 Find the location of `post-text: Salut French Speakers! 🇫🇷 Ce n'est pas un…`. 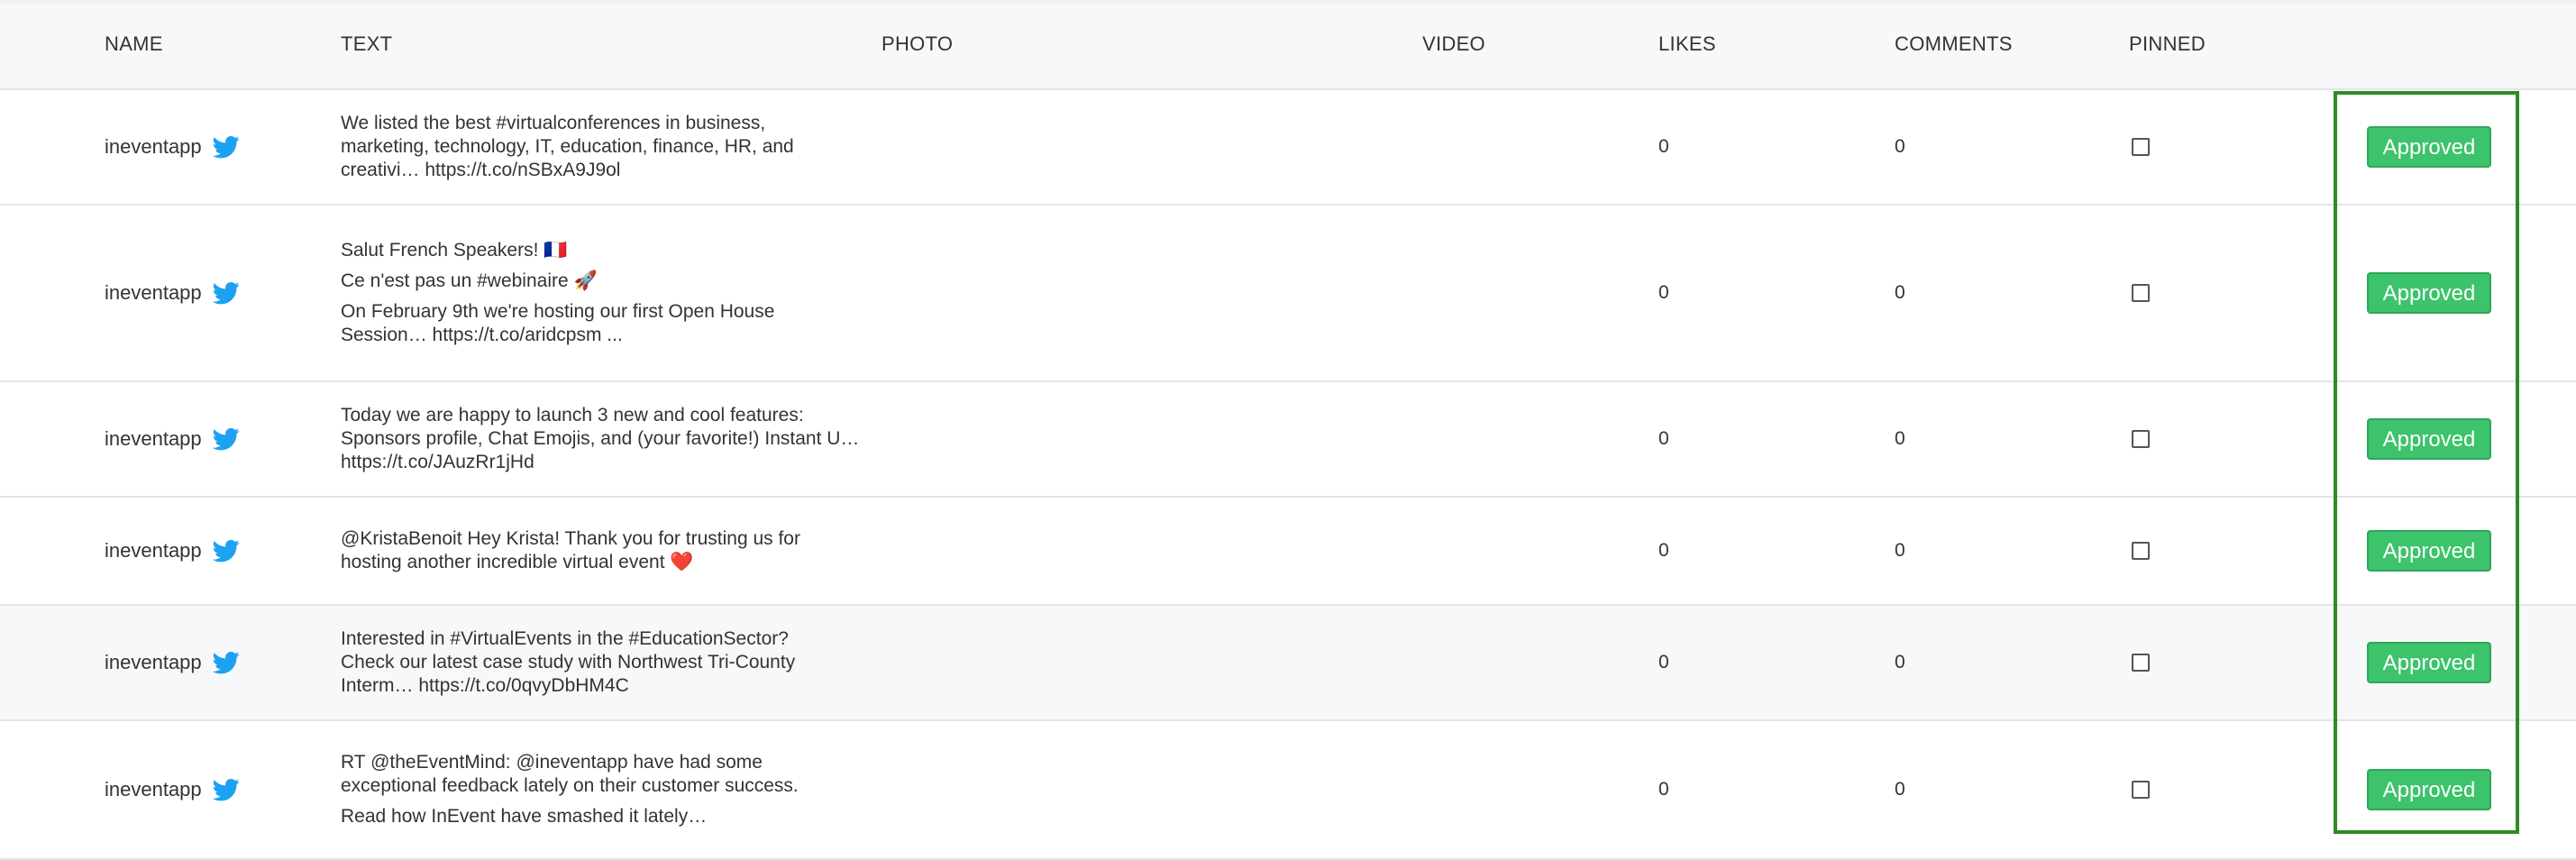

post-text: Salut French Speakers! 🇫🇷 Ce n'est pas un… is located at coordinates (611, 293).